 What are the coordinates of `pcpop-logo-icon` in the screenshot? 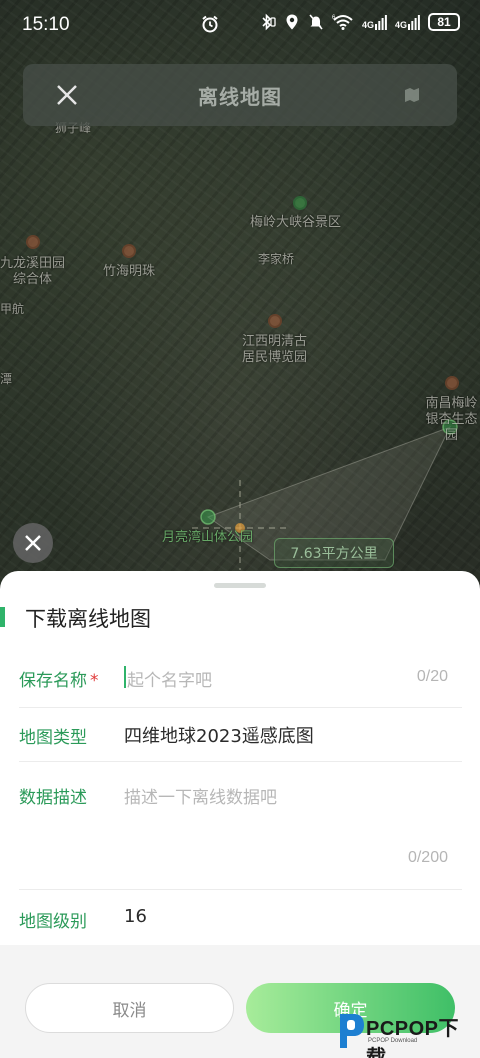 It's located at (352, 1031).